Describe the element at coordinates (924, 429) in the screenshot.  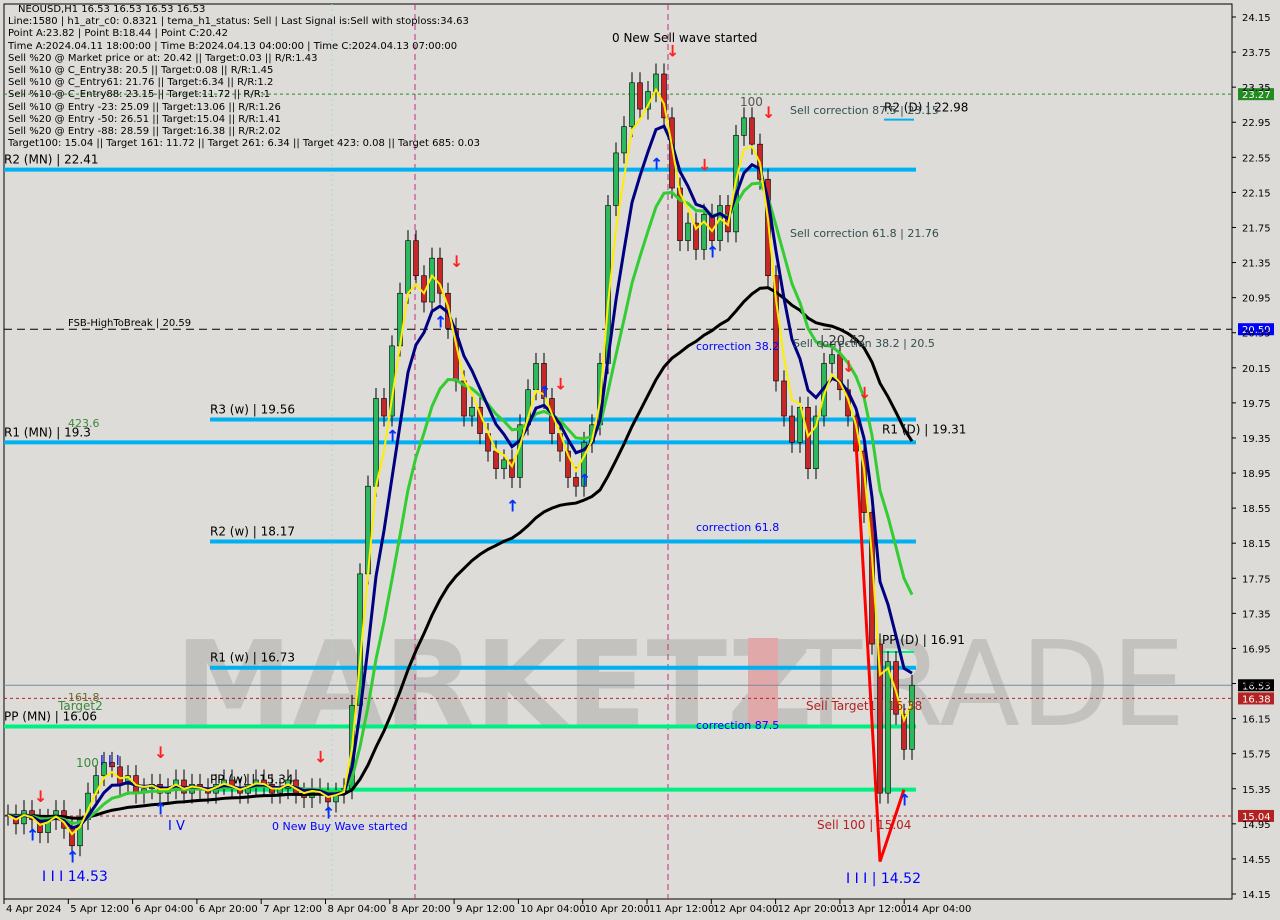
I see `pivot-level-label: R1 (D) | 19.31` at that location.